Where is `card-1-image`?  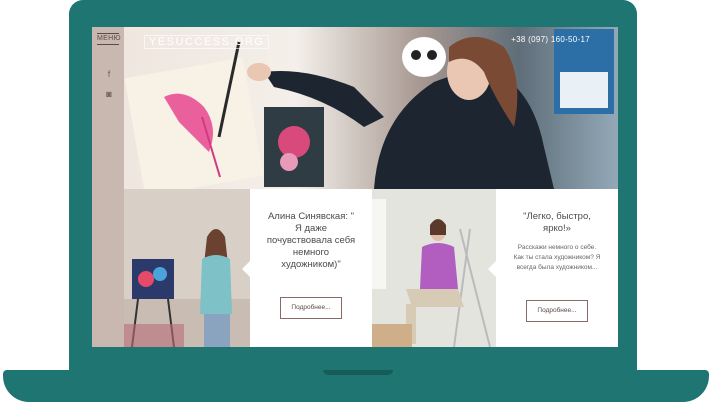 card-1-image is located at coordinates (187, 268).